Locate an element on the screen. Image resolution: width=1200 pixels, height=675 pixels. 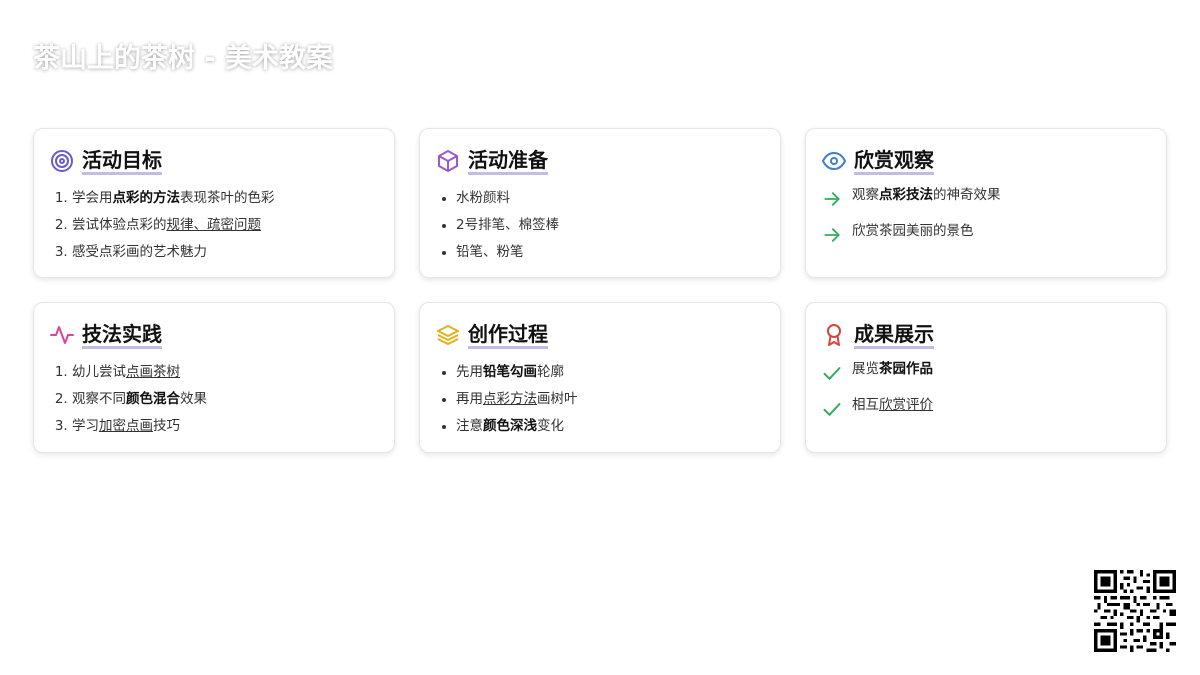
card-practice: 技法实践 幼儿尝试点画茶树 观察不同颜色混合效果 学习加密点画技巧 is located at coordinates (214, 377).